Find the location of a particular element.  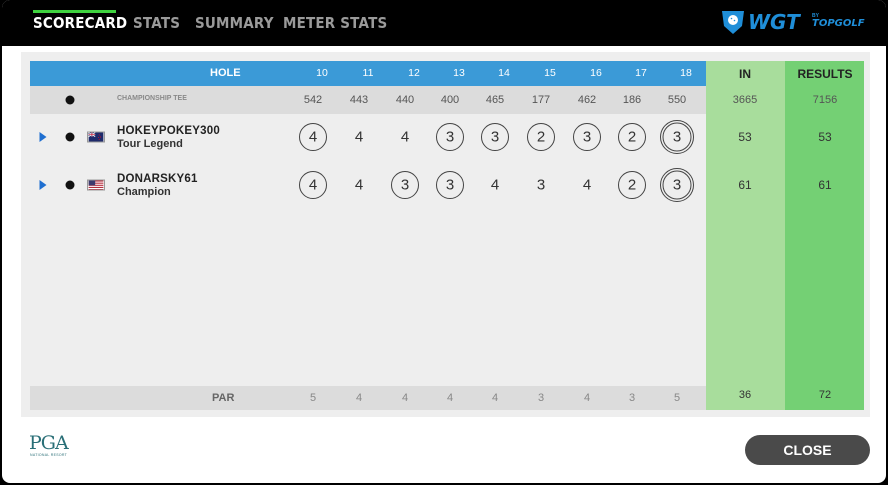

hole-label: HOLE is located at coordinates (225, 73).